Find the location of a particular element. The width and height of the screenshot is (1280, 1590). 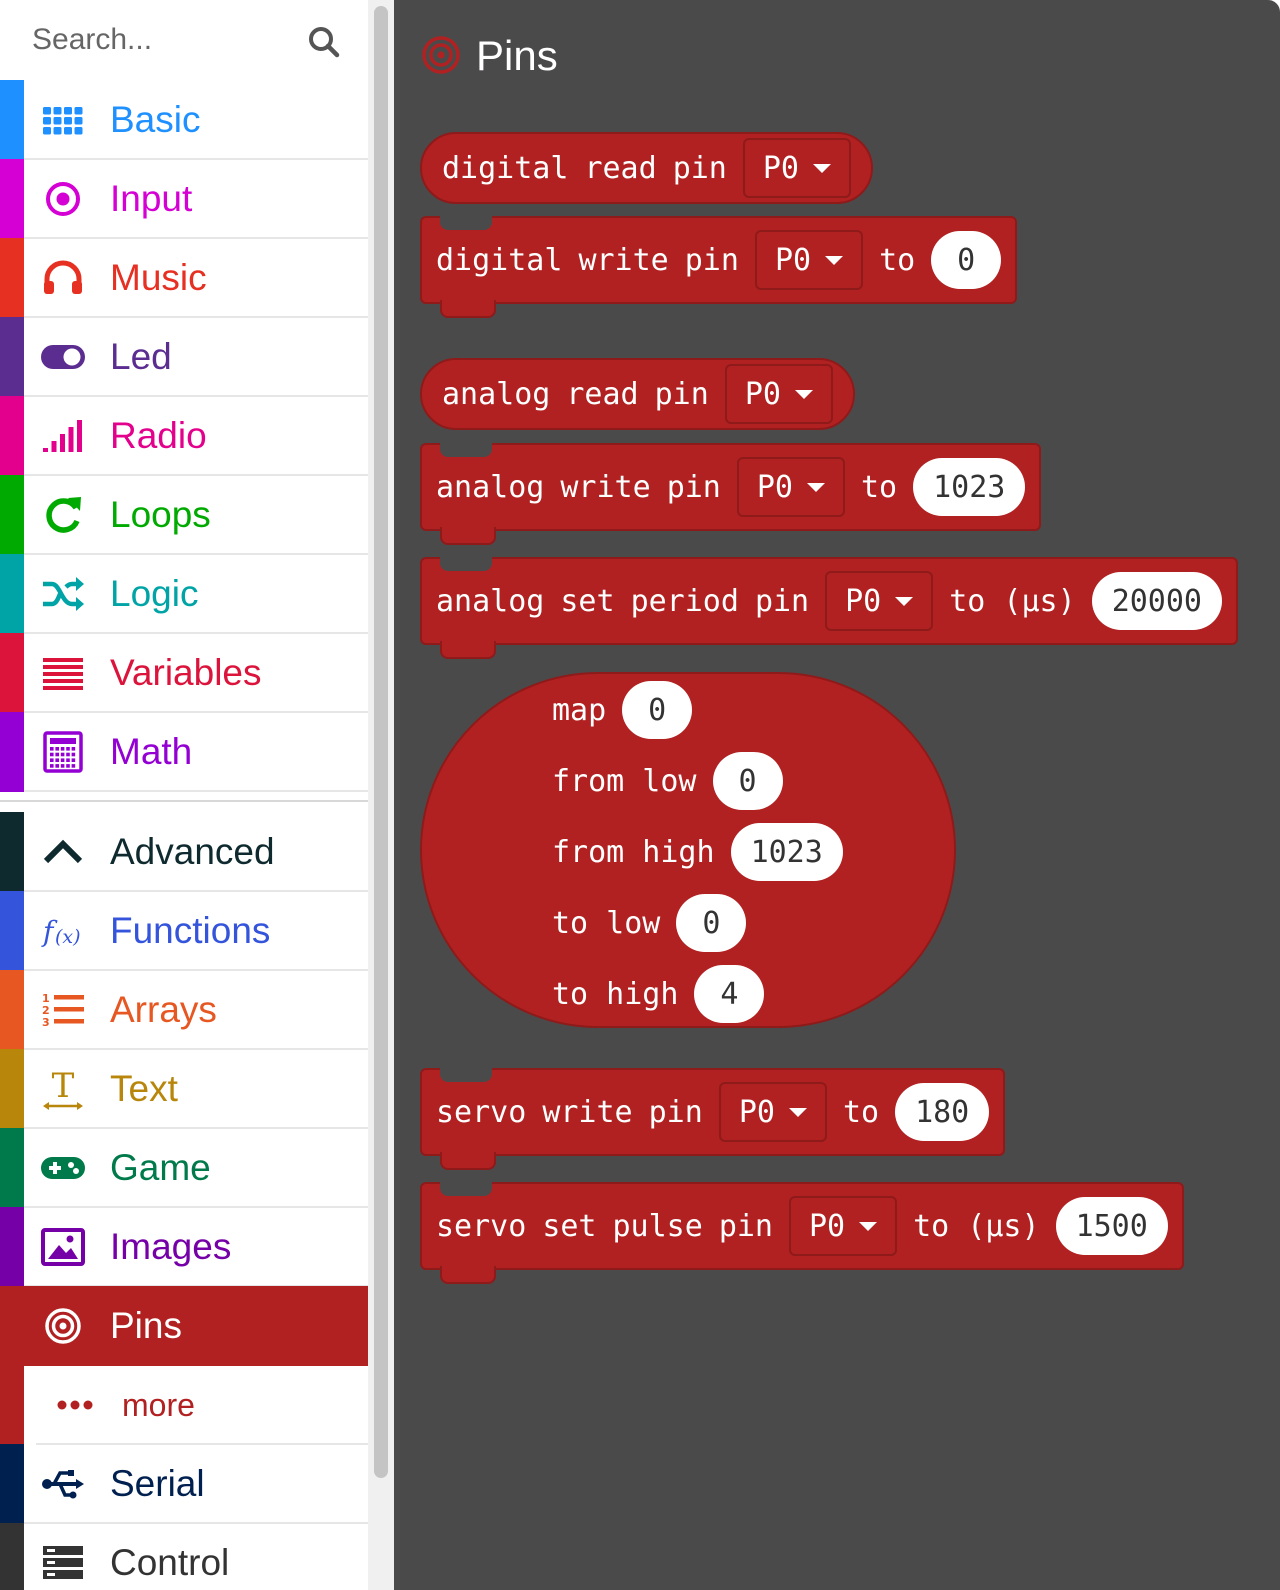

toolbox-scrollbar is located at coordinates (381, 795).